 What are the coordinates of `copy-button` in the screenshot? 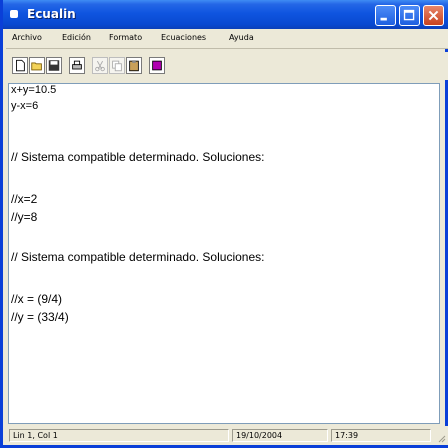 It's located at (117, 65).